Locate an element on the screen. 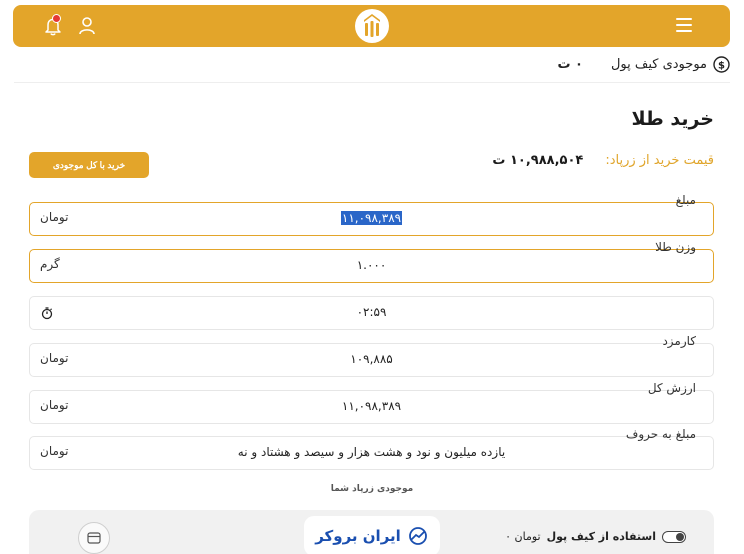 This screenshot has height=554, width=744. notification-badge is located at coordinates (56, 18).